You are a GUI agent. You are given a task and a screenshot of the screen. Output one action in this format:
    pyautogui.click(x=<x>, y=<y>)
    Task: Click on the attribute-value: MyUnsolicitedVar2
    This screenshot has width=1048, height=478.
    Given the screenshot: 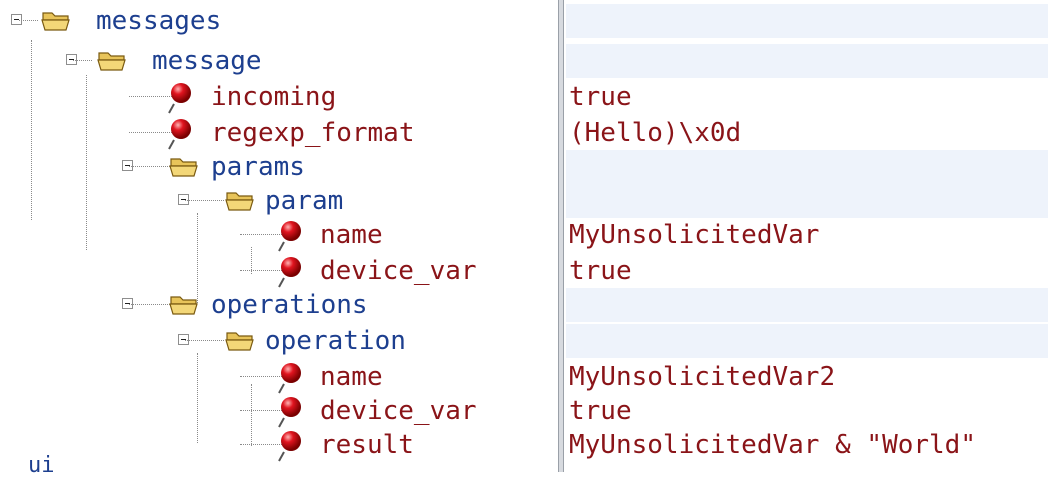 What is the action you would take?
    pyautogui.click(x=702, y=377)
    